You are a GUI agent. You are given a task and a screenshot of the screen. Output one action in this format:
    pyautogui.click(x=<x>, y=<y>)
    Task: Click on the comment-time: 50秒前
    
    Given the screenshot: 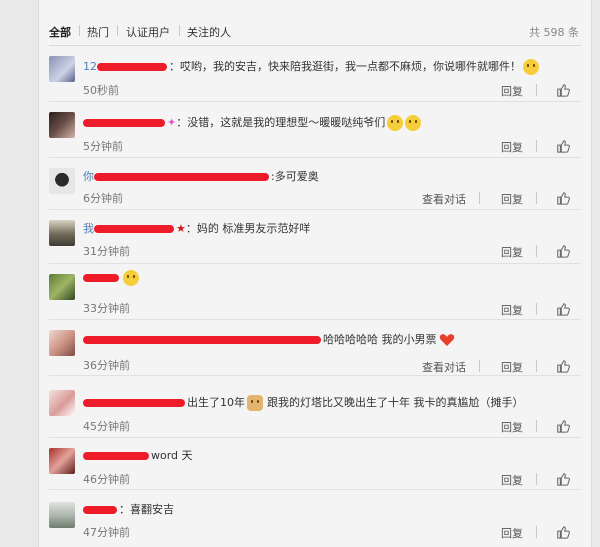 What is the action you would take?
    pyautogui.click(x=101, y=90)
    